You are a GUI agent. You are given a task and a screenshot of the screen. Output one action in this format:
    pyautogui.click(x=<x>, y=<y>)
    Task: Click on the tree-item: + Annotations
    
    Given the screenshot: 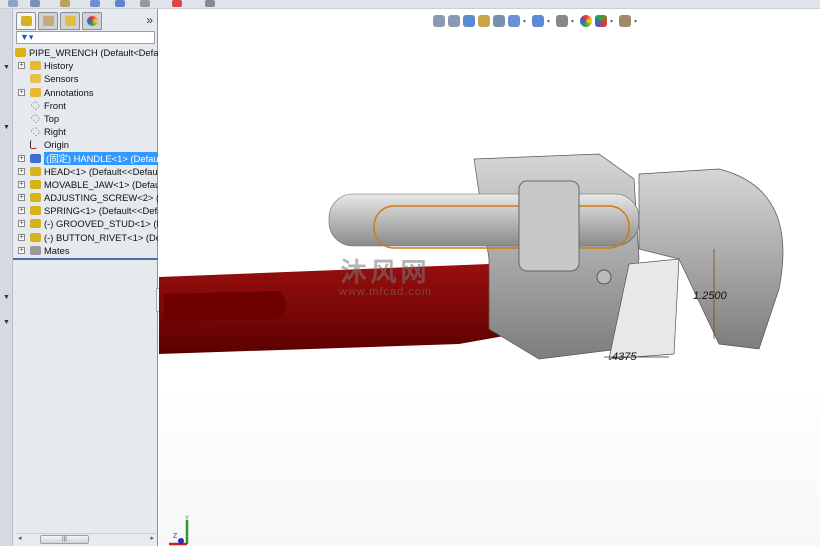 What is the action you would take?
    pyautogui.click(x=85, y=92)
    